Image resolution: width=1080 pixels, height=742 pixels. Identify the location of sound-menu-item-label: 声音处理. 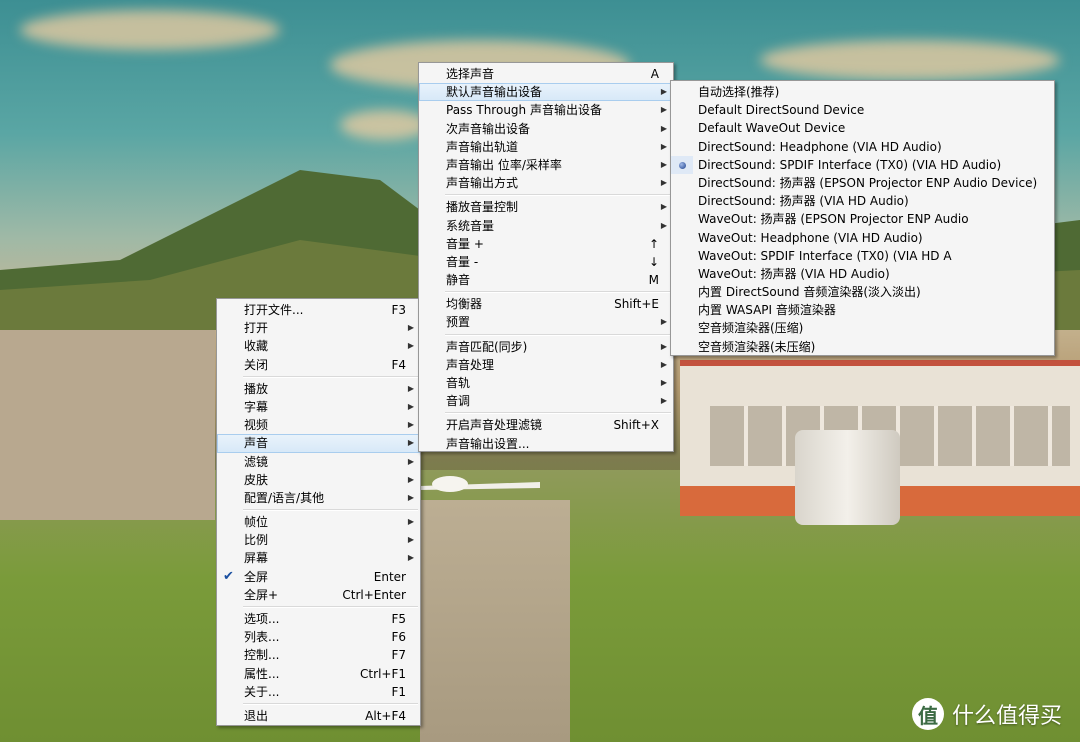
(470, 364).